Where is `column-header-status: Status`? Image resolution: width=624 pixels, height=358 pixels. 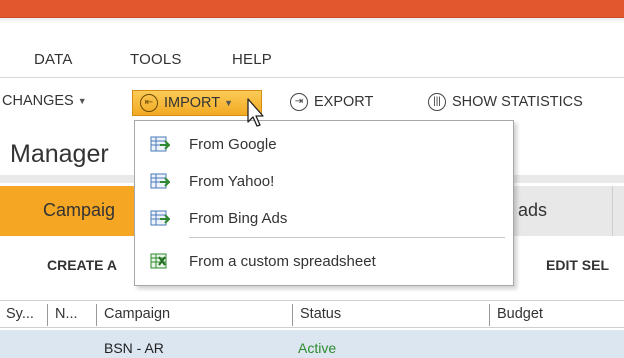 column-header-status: Status is located at coordinates (320, 314).